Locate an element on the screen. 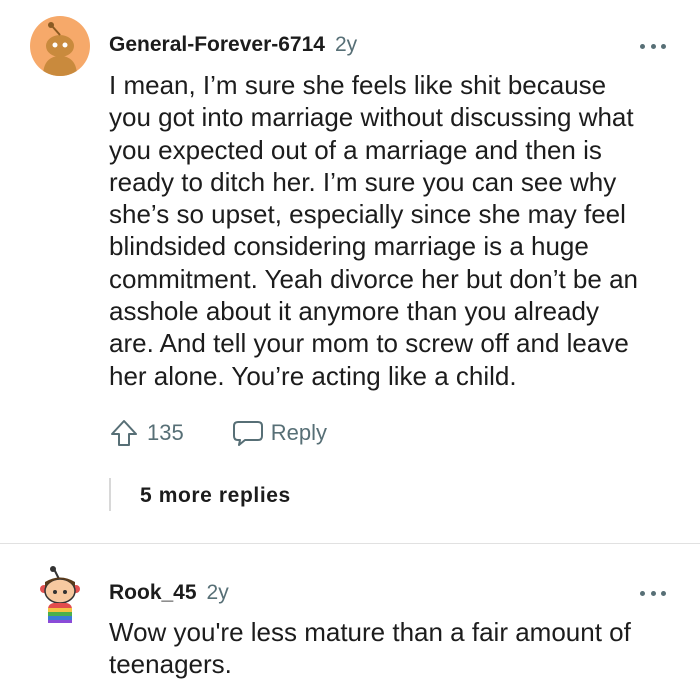 The height and width of the screenshot is (697, 700). username: Rook_45 is located at coordinates (153, 593).